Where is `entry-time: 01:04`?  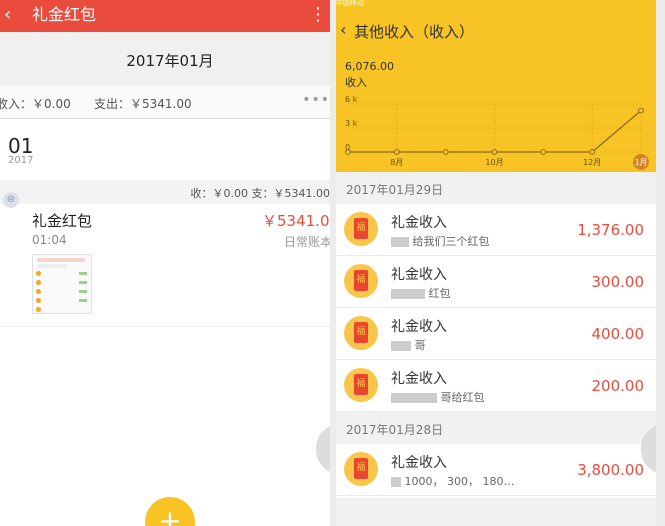 entry-time: 01:04 is located at coordinates (49, 240).